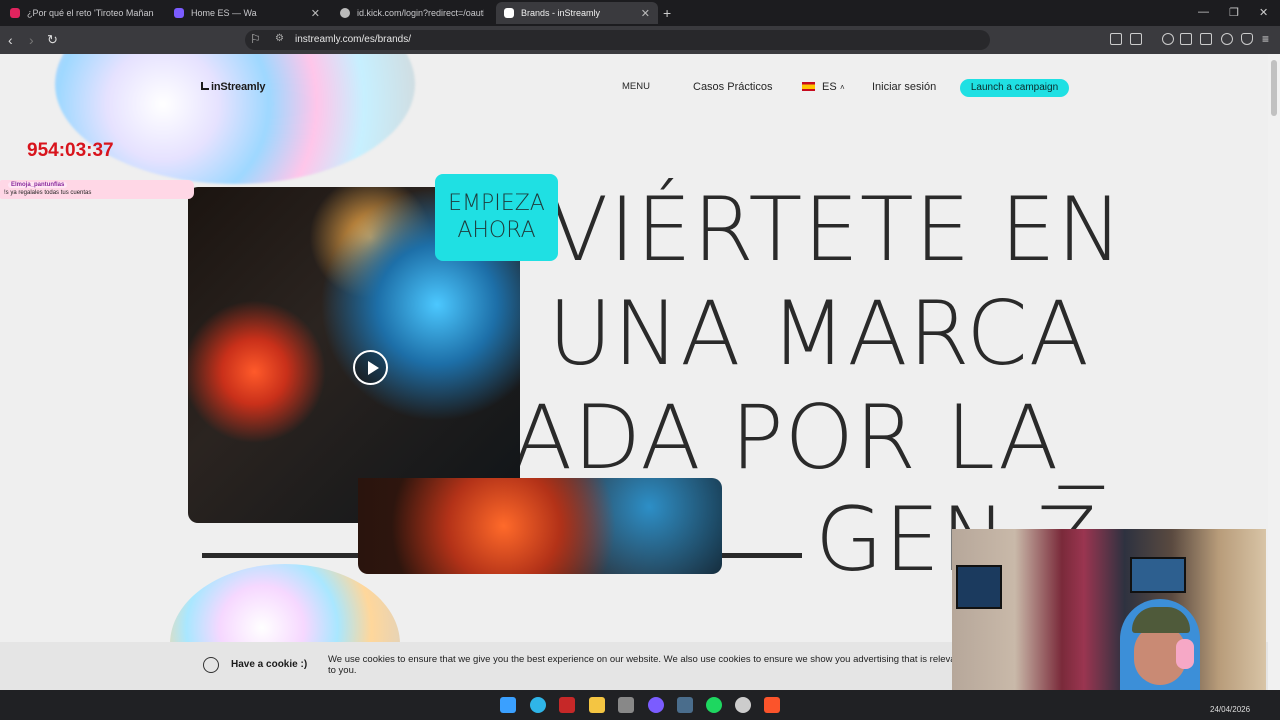 The width and height of the screenshot is (1280, 720). Describe the element at coordinates (345, 13) in the screenshot. I see `globe-icon` at that location.